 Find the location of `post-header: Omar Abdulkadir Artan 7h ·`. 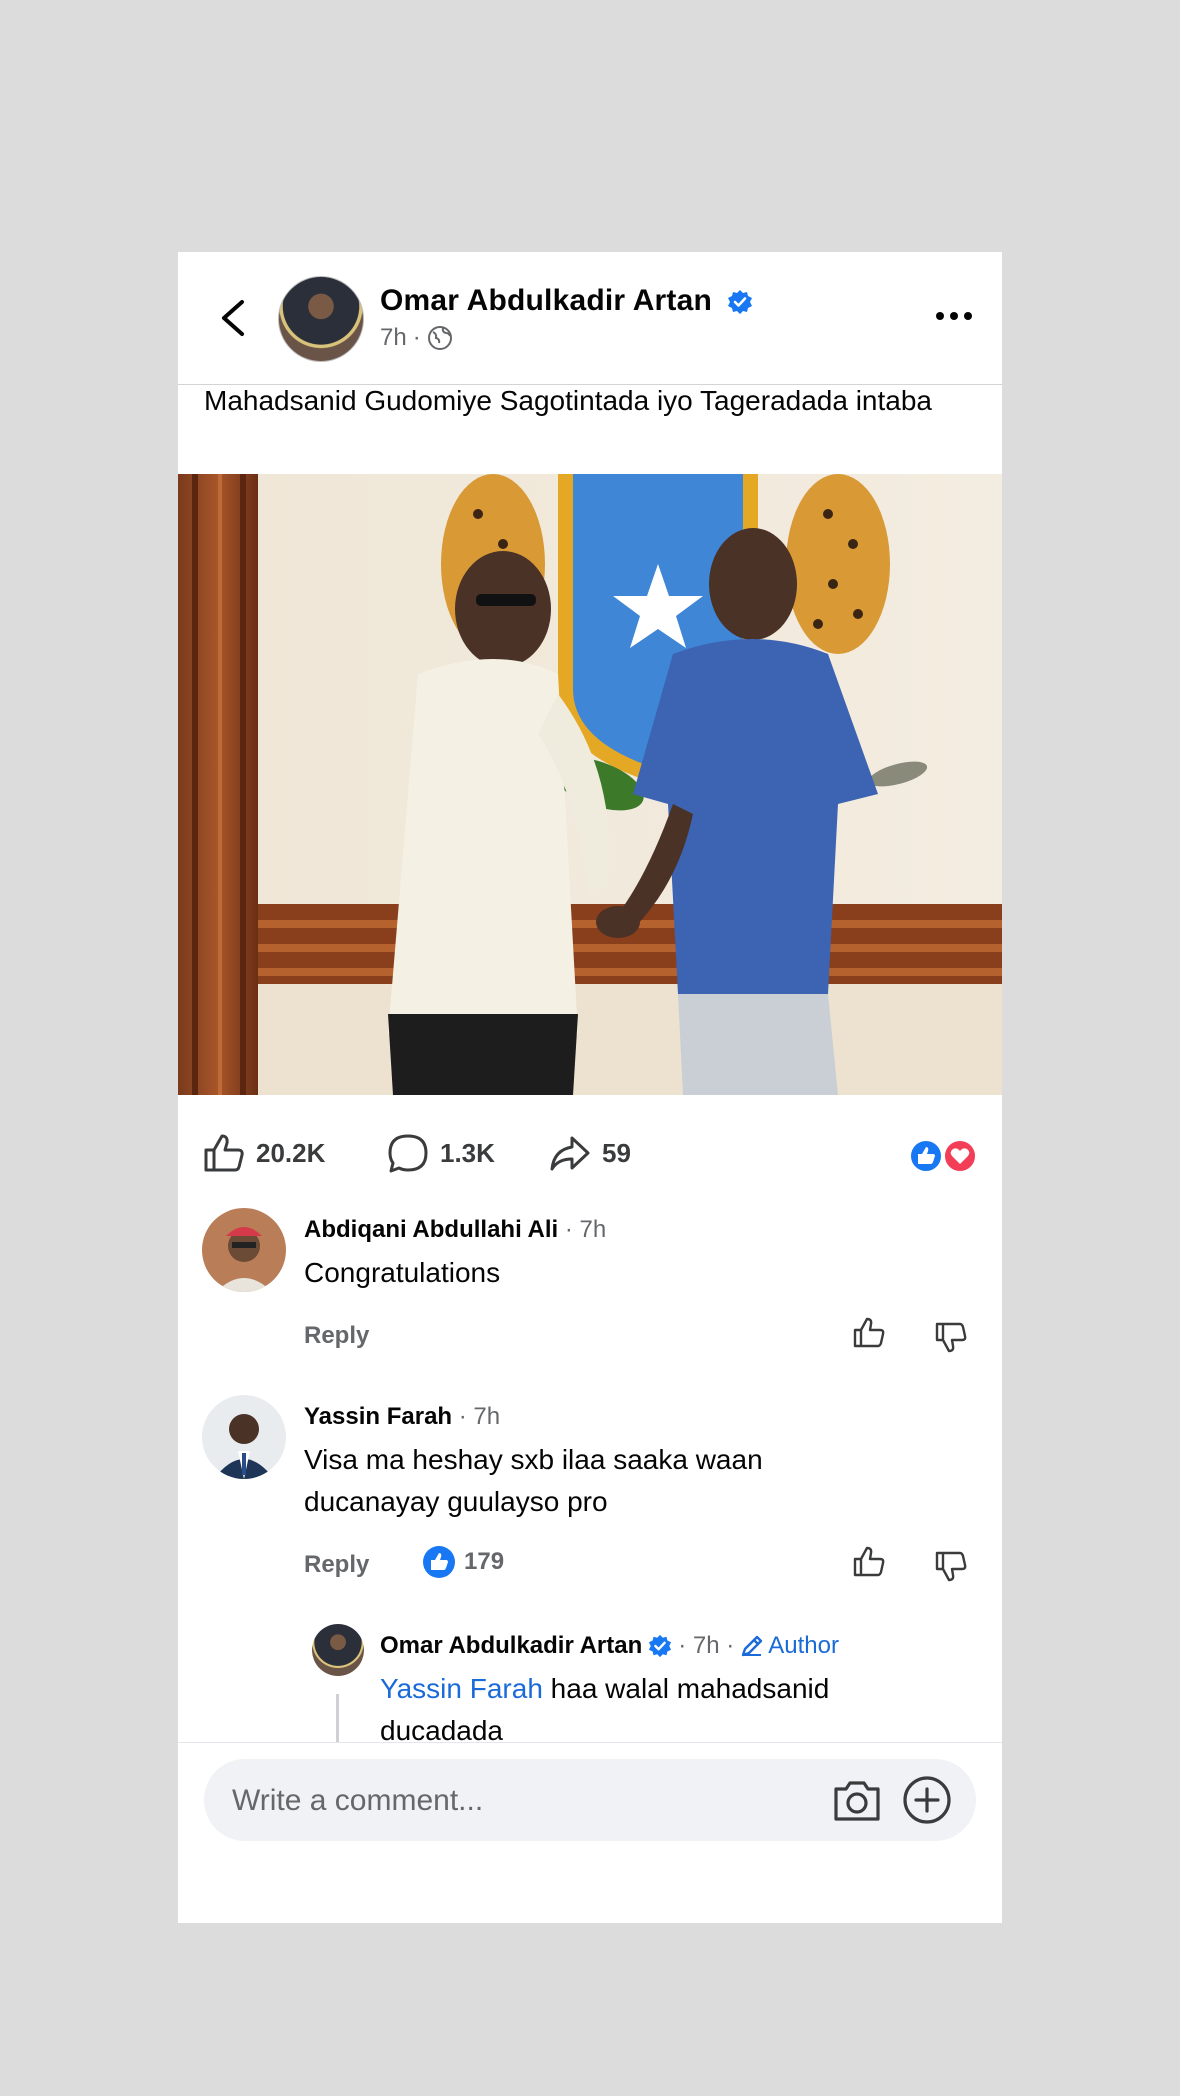

post-header: Omar Abdulkadir Artan 7h · is located at coordinates (590, 318).